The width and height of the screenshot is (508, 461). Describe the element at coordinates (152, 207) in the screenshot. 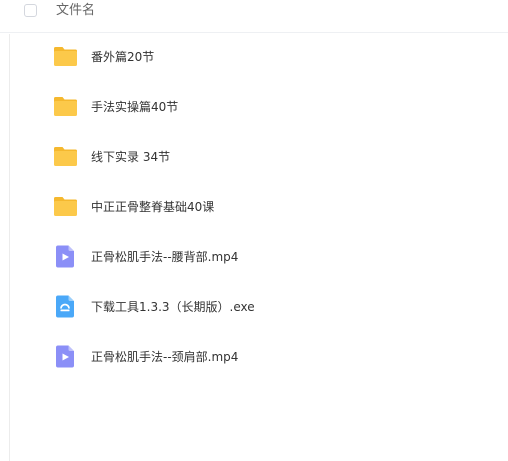

I see `file-name: 中正正骨整脊基础40课` at that location.